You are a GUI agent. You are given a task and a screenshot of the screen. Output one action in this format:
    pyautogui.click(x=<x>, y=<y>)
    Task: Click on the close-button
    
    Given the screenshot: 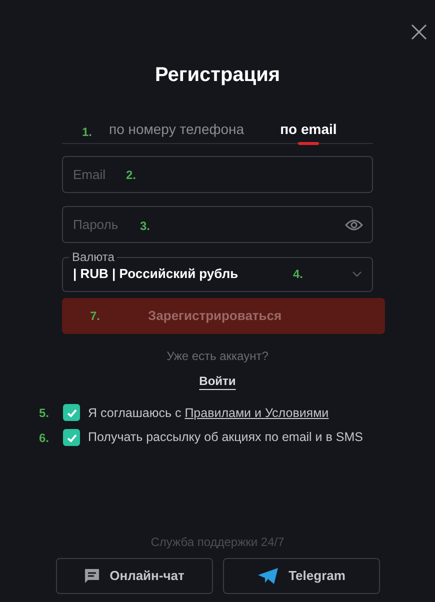 What is the action you would take?
    pyautogui.click(x=419, y=32)
    